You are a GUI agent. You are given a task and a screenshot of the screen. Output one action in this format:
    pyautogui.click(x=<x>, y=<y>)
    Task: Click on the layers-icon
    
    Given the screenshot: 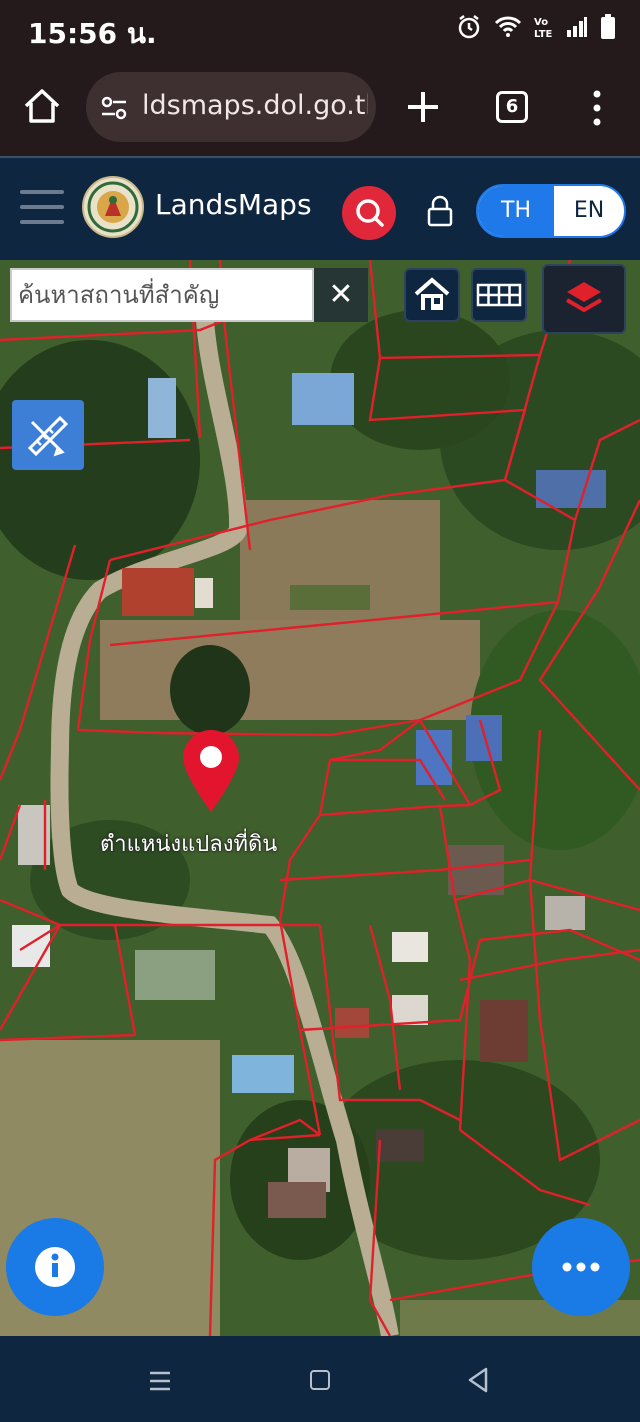 What is the action you would take?
    pyautogui.click(x=584, y=297)
    